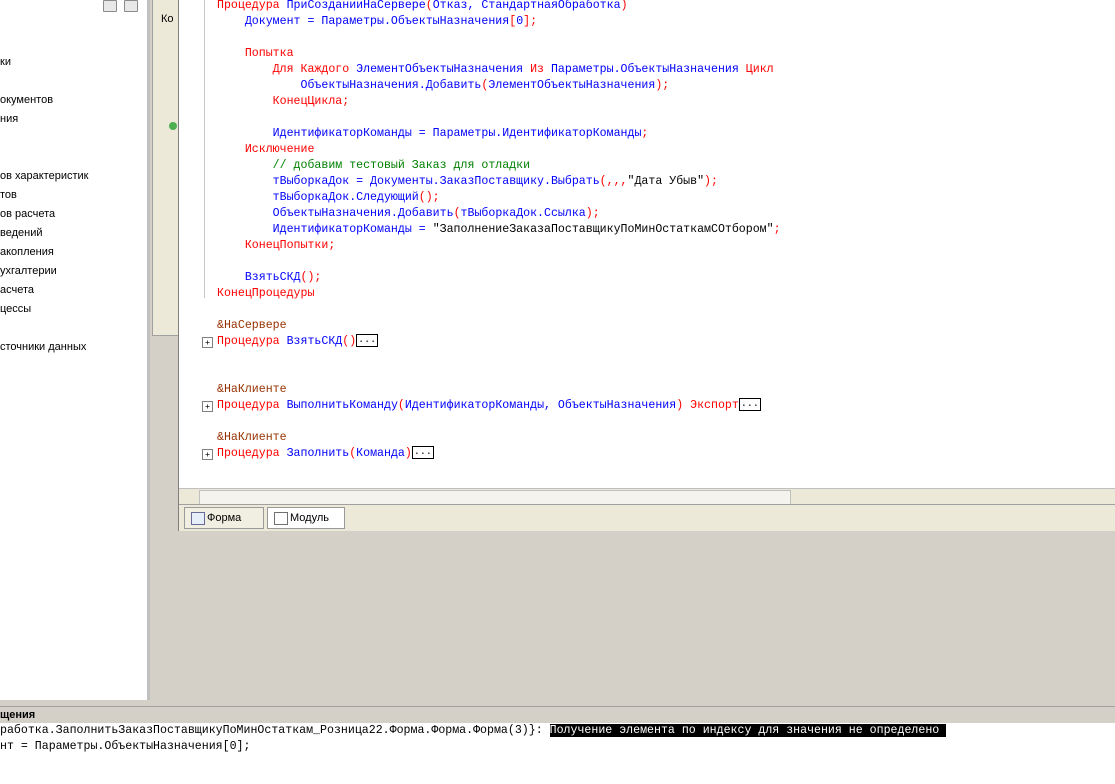 The width and height of the screenshot is (1115, 784). I want to click on module-icon, so click(281, 518).